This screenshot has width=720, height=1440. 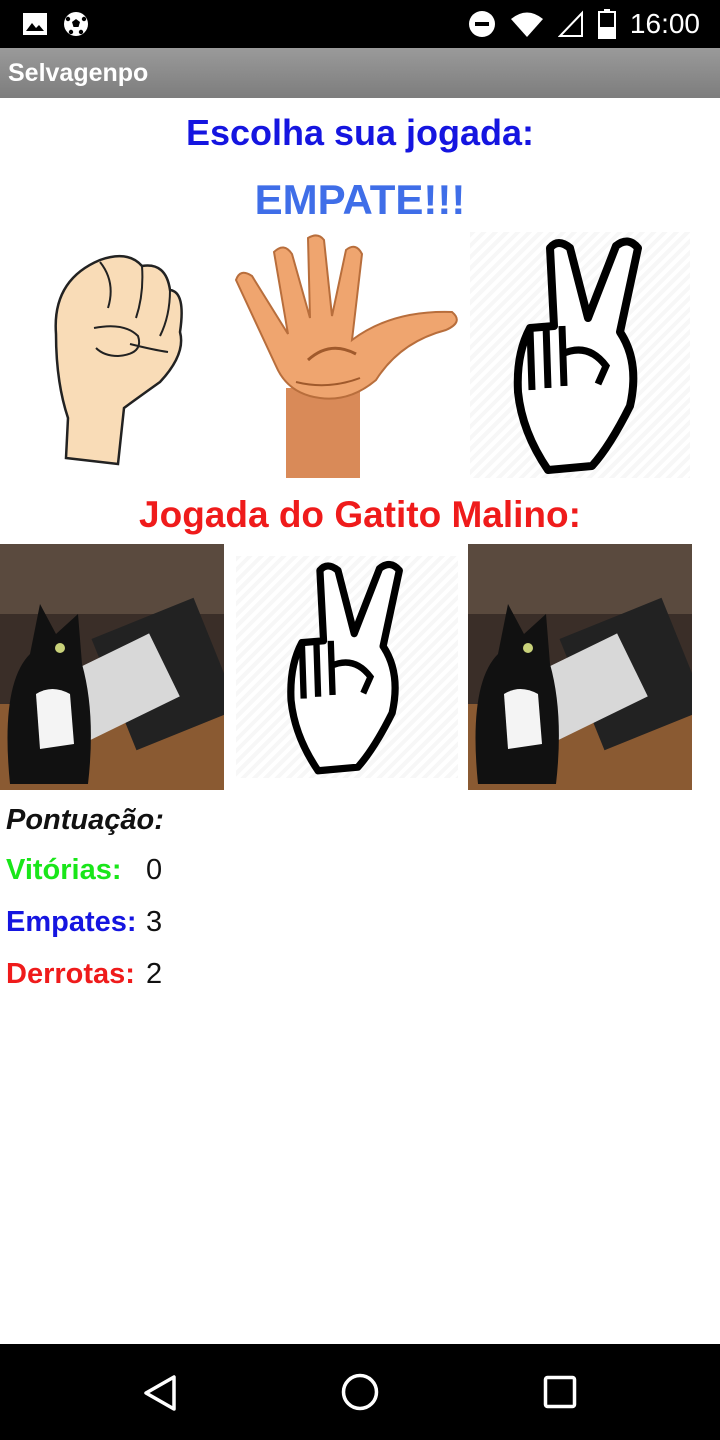 I want to click on rock-button, so click(x=120, y=355).